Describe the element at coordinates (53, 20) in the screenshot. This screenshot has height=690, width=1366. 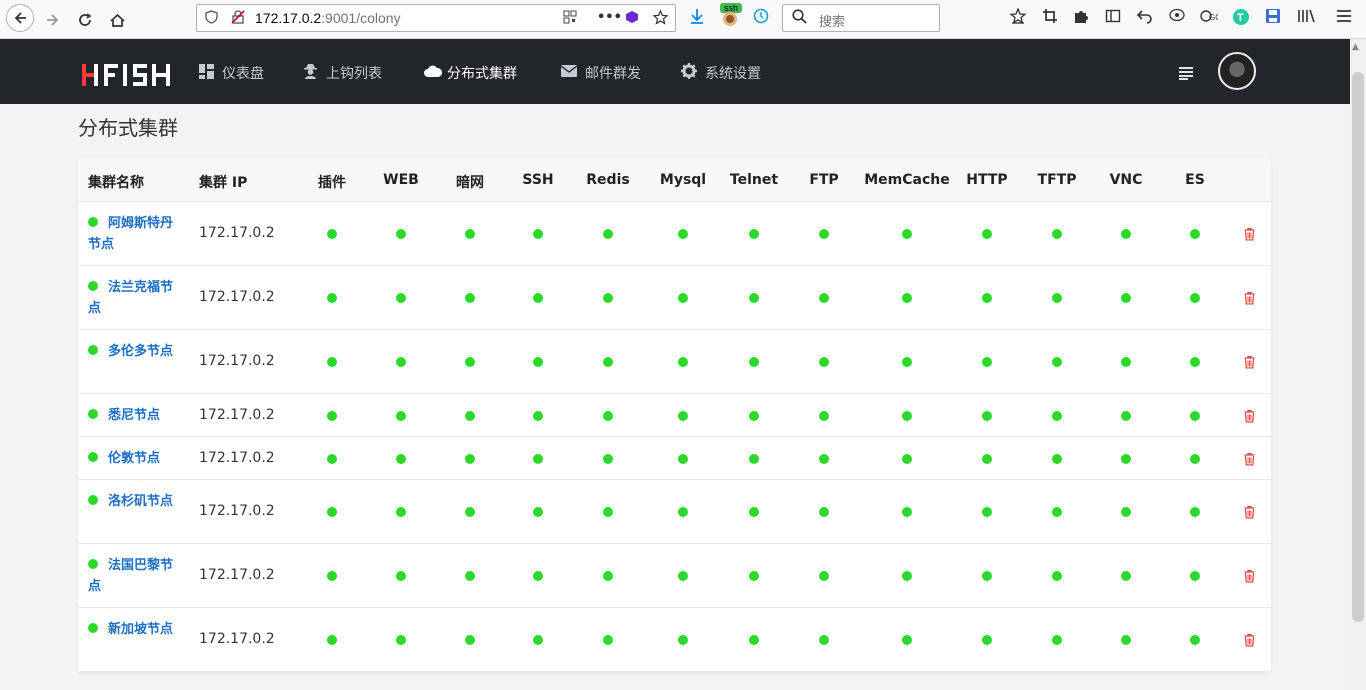
I see `forward-button` at that location.